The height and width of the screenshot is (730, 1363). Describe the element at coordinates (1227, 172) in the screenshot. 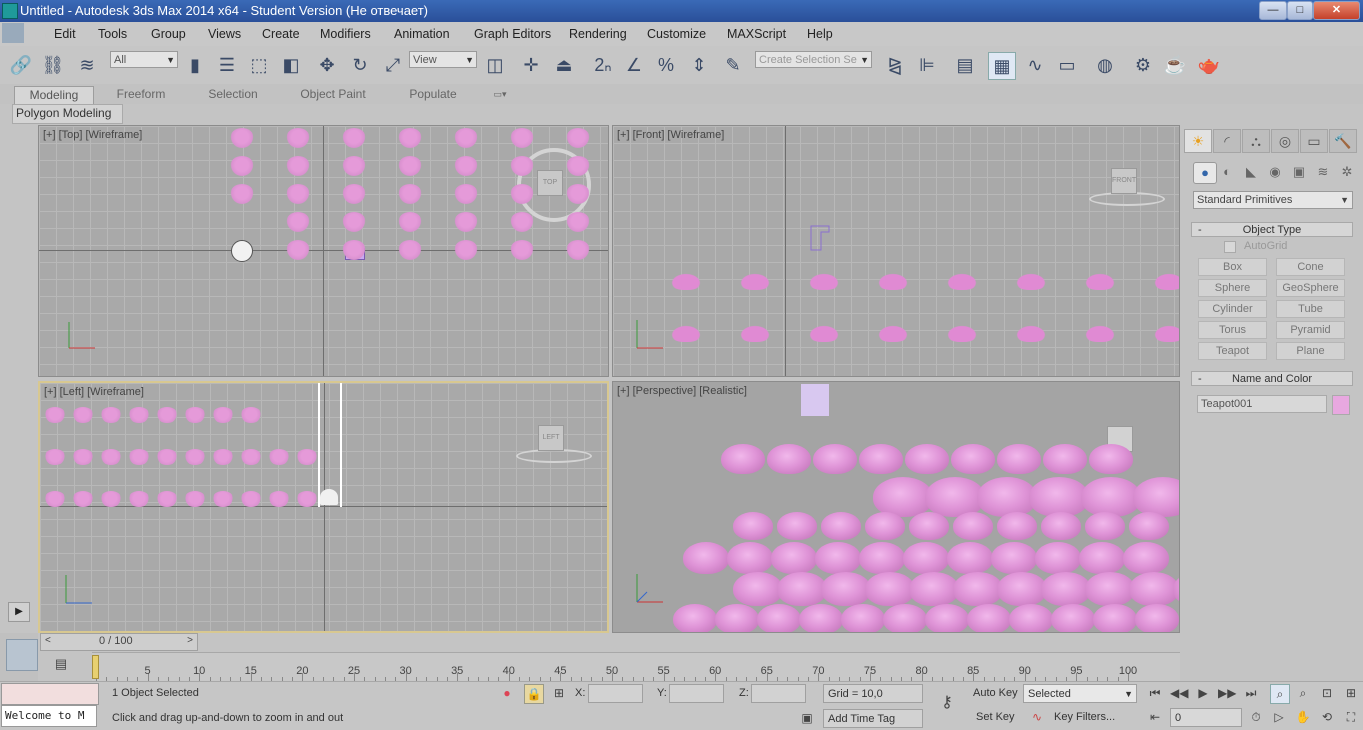

I see `shapes-icon: ◐` at that location.